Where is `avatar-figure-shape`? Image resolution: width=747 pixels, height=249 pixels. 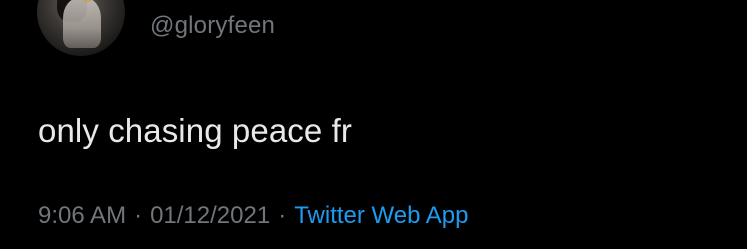 avatar-figure-shape is located at coordinates (82, 24).